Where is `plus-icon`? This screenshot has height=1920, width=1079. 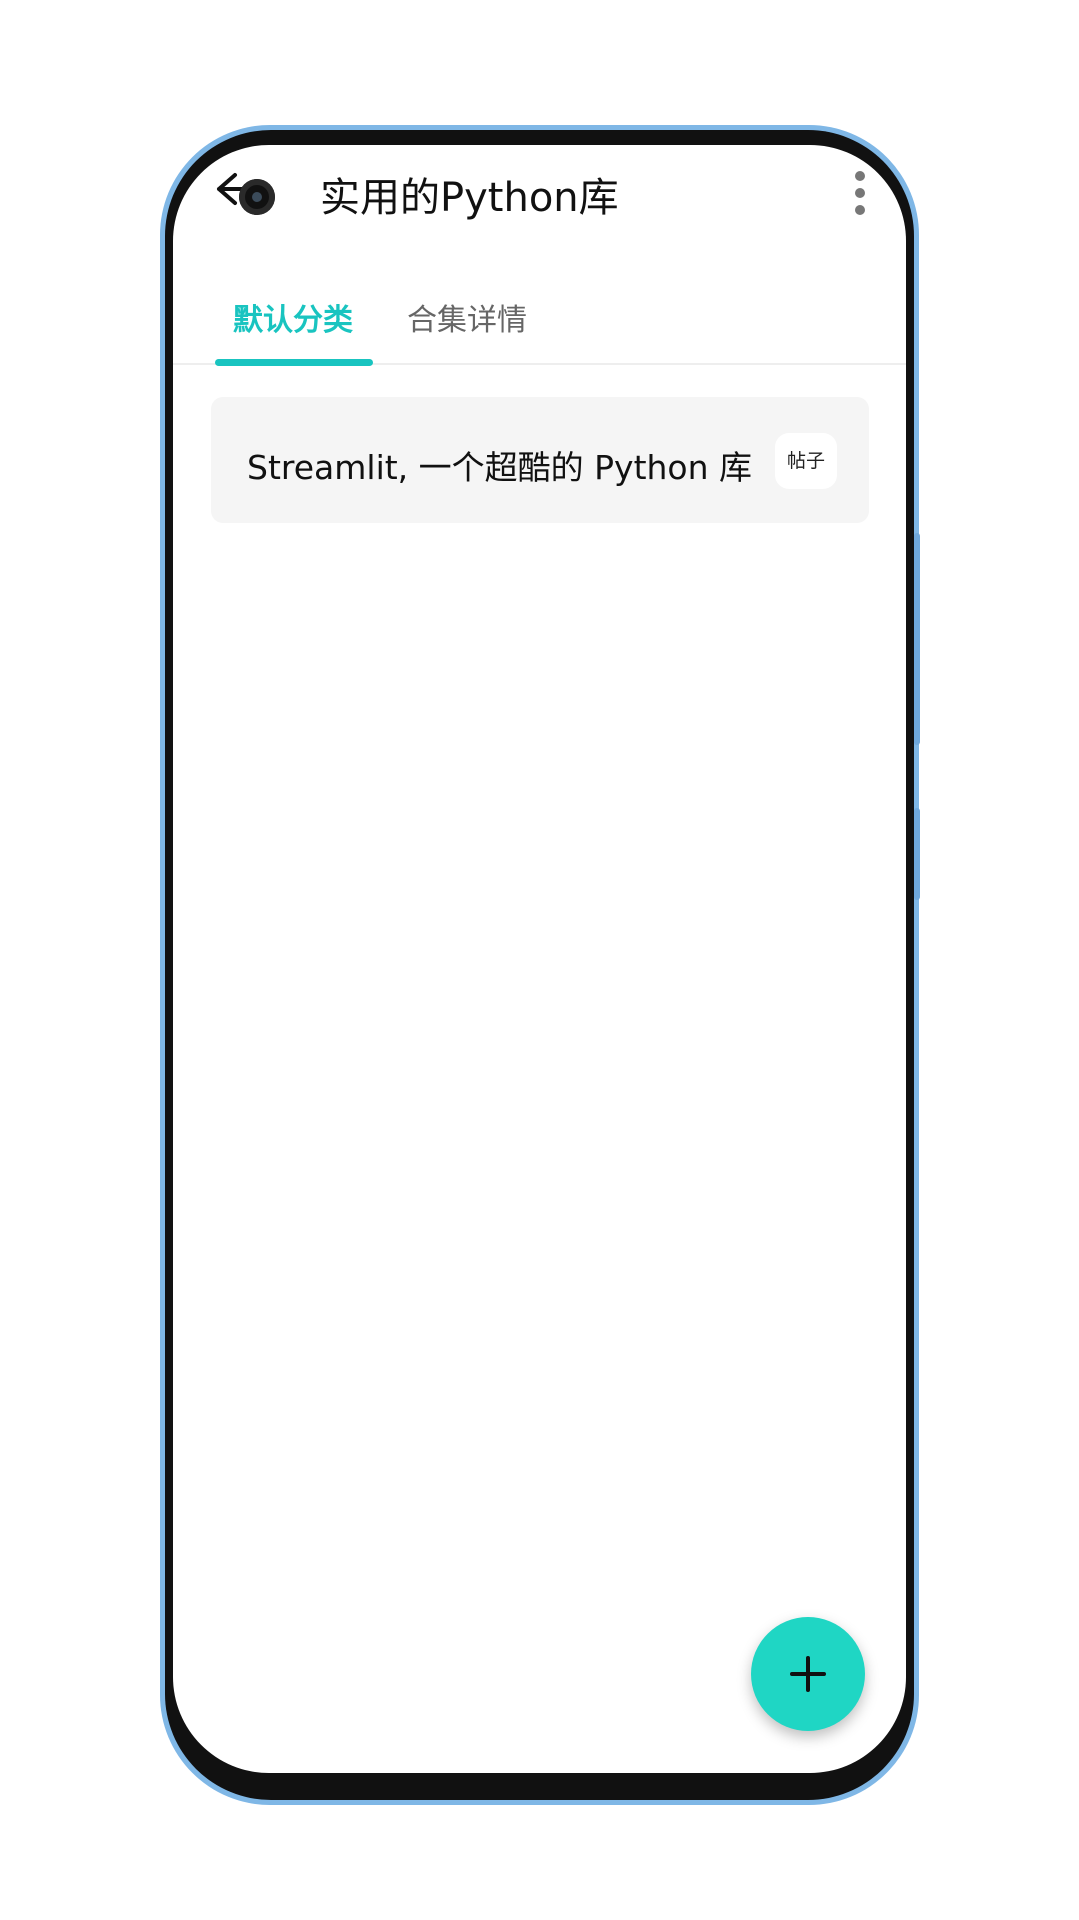
plus-icon is located at coordinates (808, 1674).